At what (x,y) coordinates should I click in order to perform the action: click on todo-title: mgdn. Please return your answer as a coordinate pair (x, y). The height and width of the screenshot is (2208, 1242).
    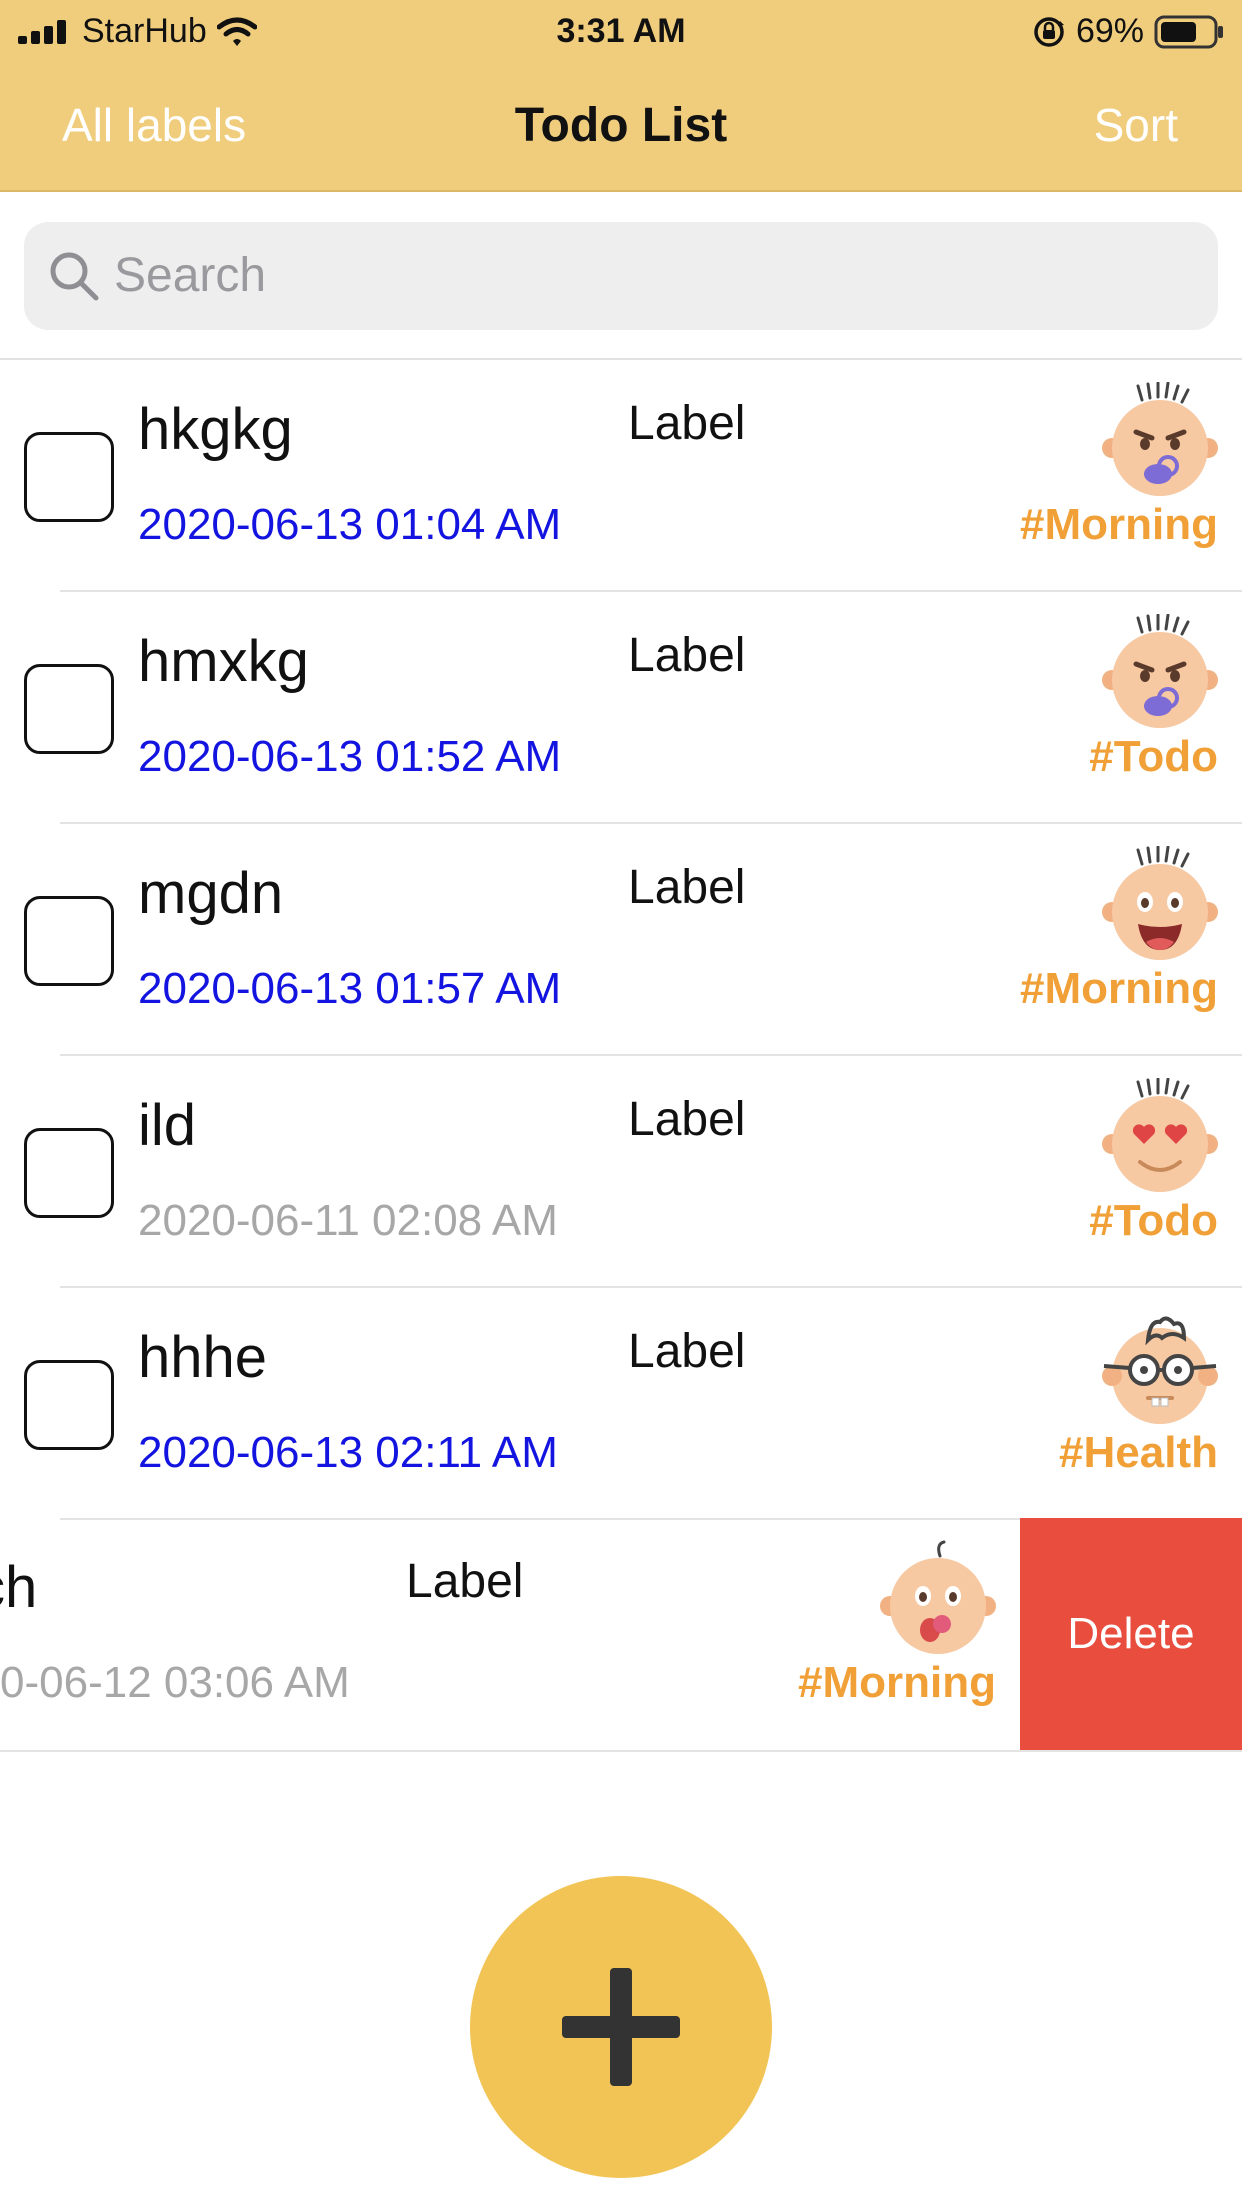
    Looking at the image, I should click on (211, 893).